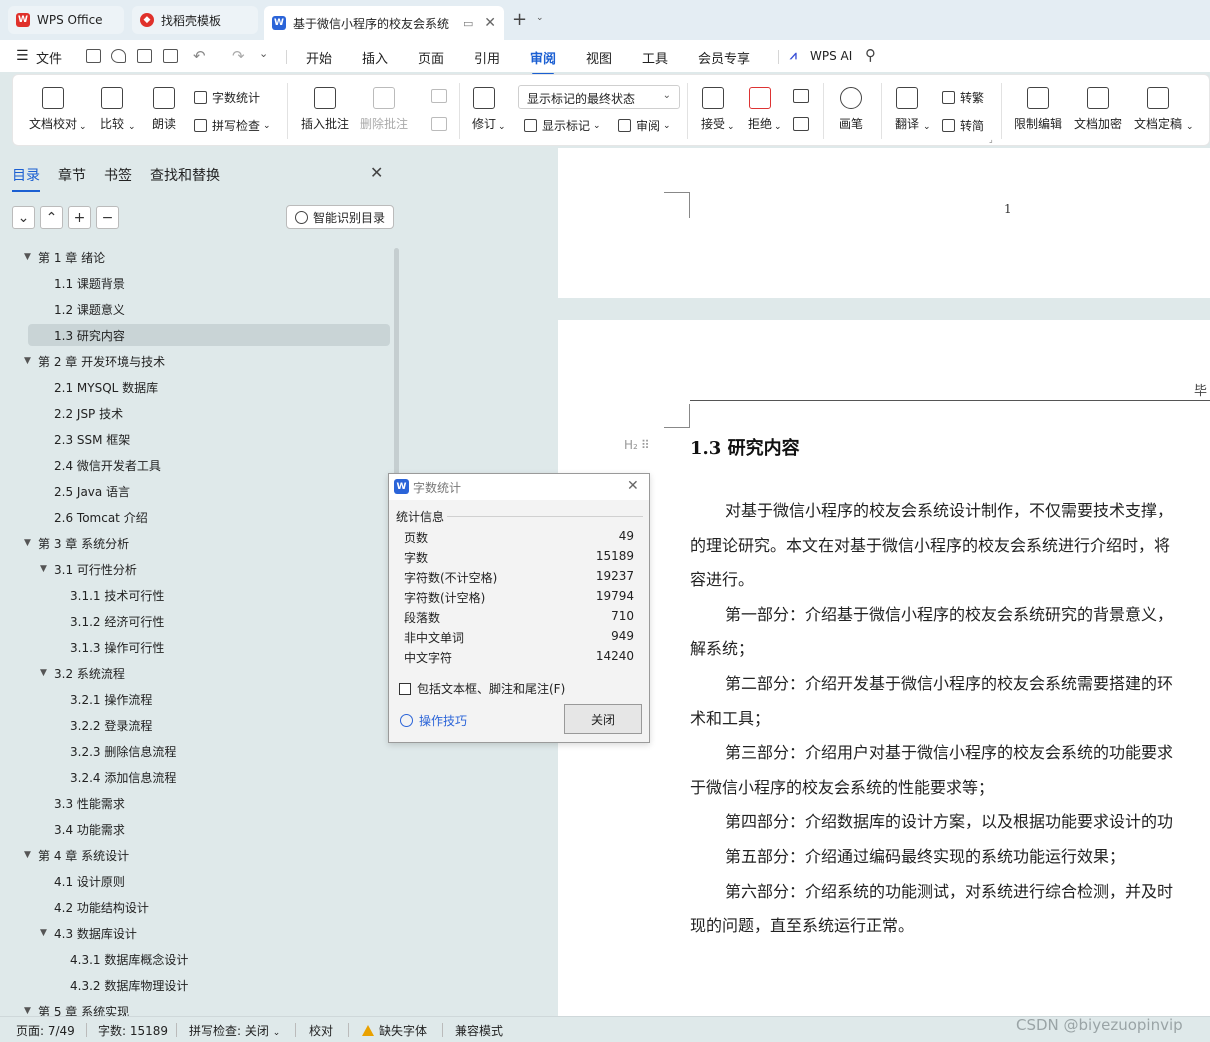 Image resolution: width=1210 pixels, height=1042 pixels. Describe the element at coordinates (209, 335) in the screenshot. I see `toc-item: 1.3 研究内容` at that location.